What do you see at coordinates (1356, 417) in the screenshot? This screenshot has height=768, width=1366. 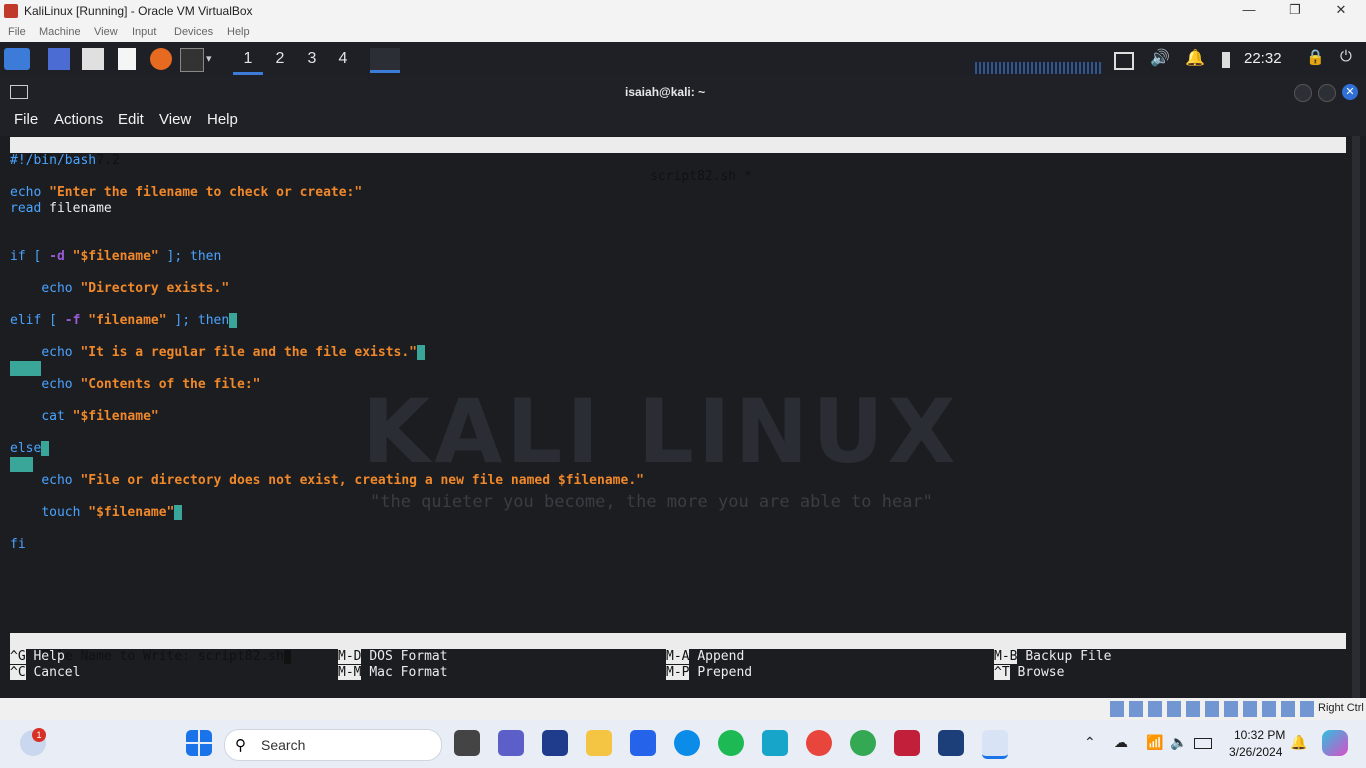 I see `terminal-scrollbar` at bounding box center [1356, 417].